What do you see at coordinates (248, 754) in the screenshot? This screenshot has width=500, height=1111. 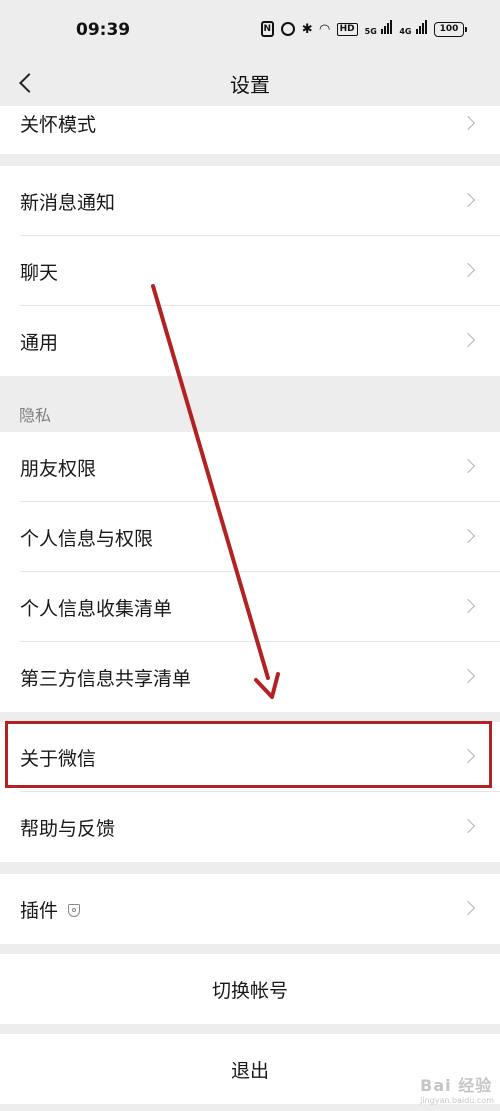 I see `annotation-highlight-box` at bounding box center [248, 754].